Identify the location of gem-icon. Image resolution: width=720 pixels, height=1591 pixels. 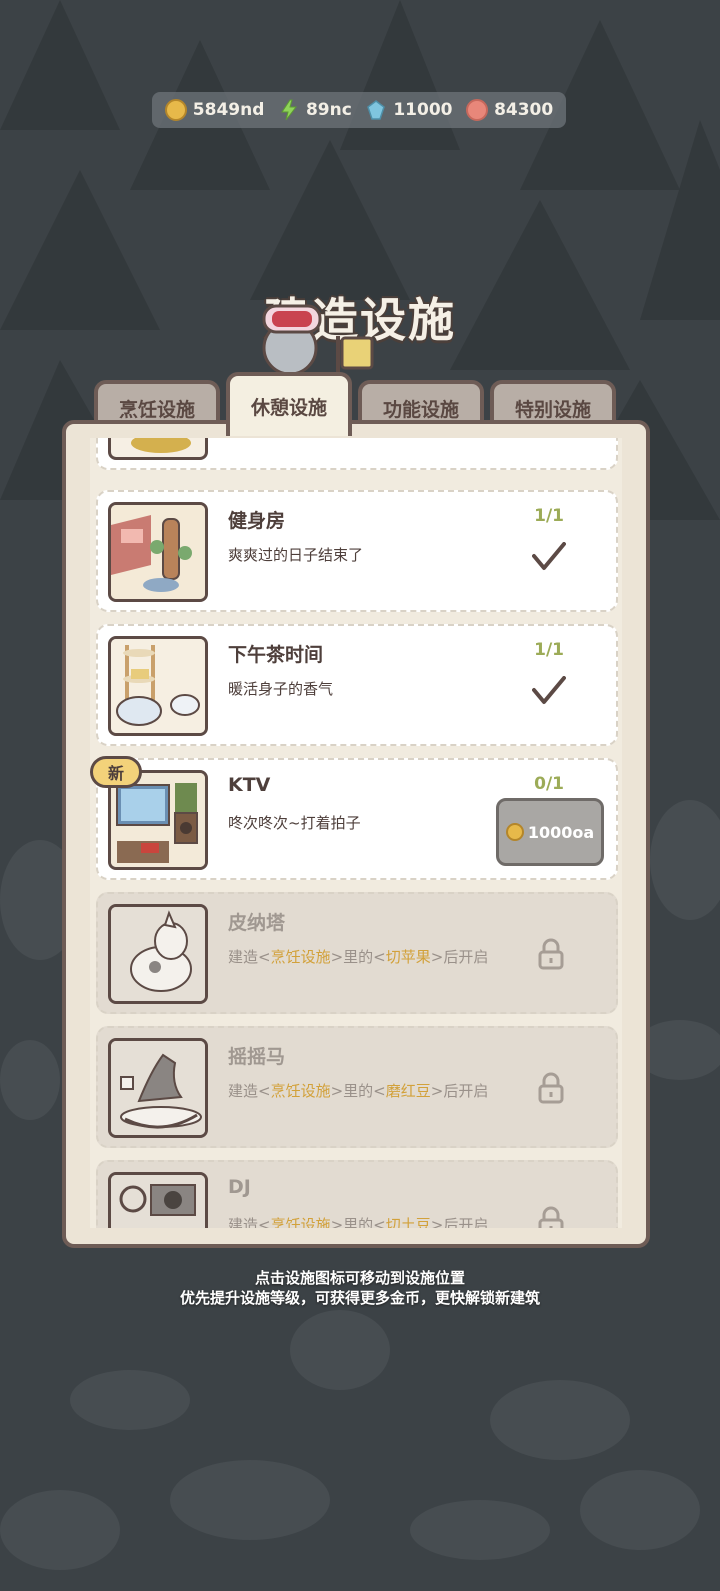
(376, 110).